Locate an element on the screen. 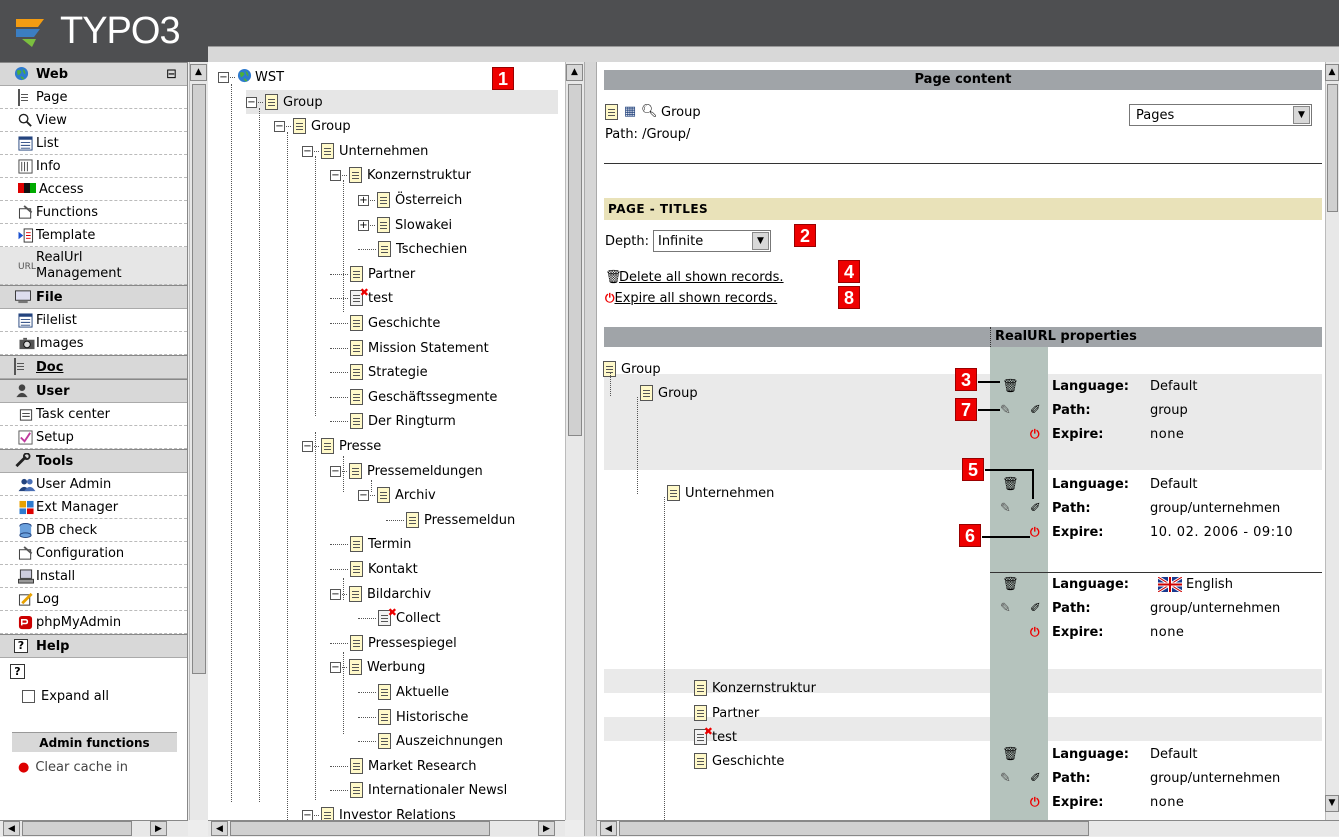 This screenshot has height=837, width=1339. tree-node-der-ringturm: Der Ringturm is located at coordinates (393, 421).